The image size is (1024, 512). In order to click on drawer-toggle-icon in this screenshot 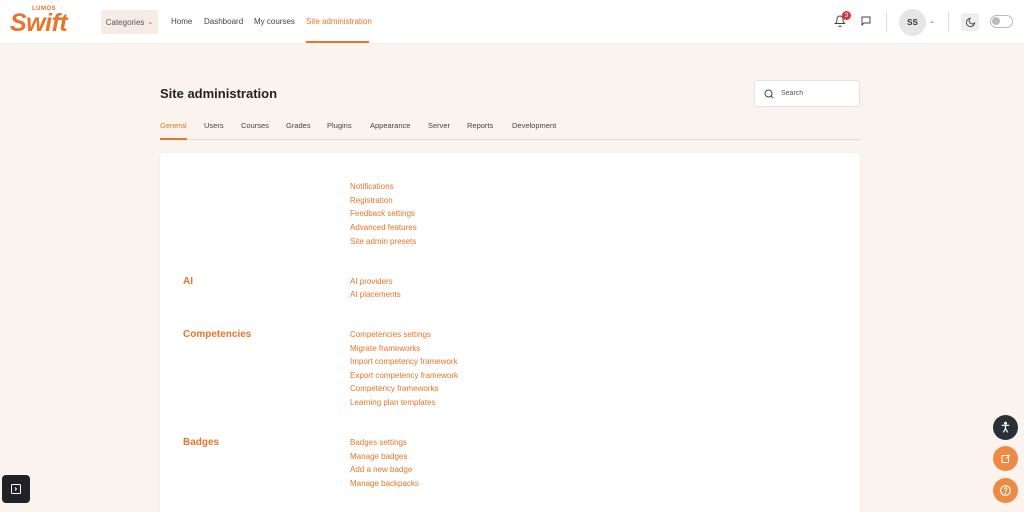, I will do `click(16, 489)`.